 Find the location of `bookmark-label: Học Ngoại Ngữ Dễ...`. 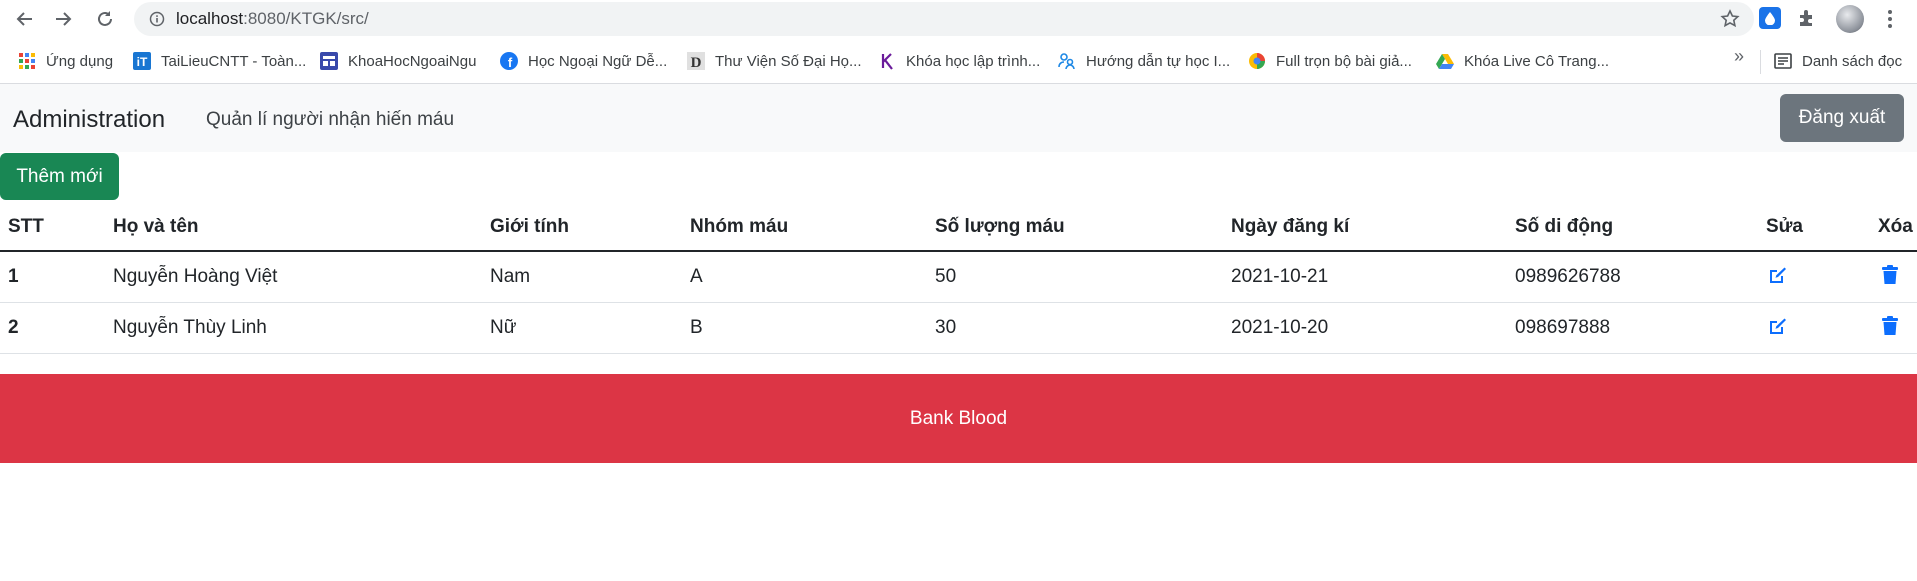

bookmark-label: Học Ngoại Ngữ Dễ... is located at coordinates (598, 61).